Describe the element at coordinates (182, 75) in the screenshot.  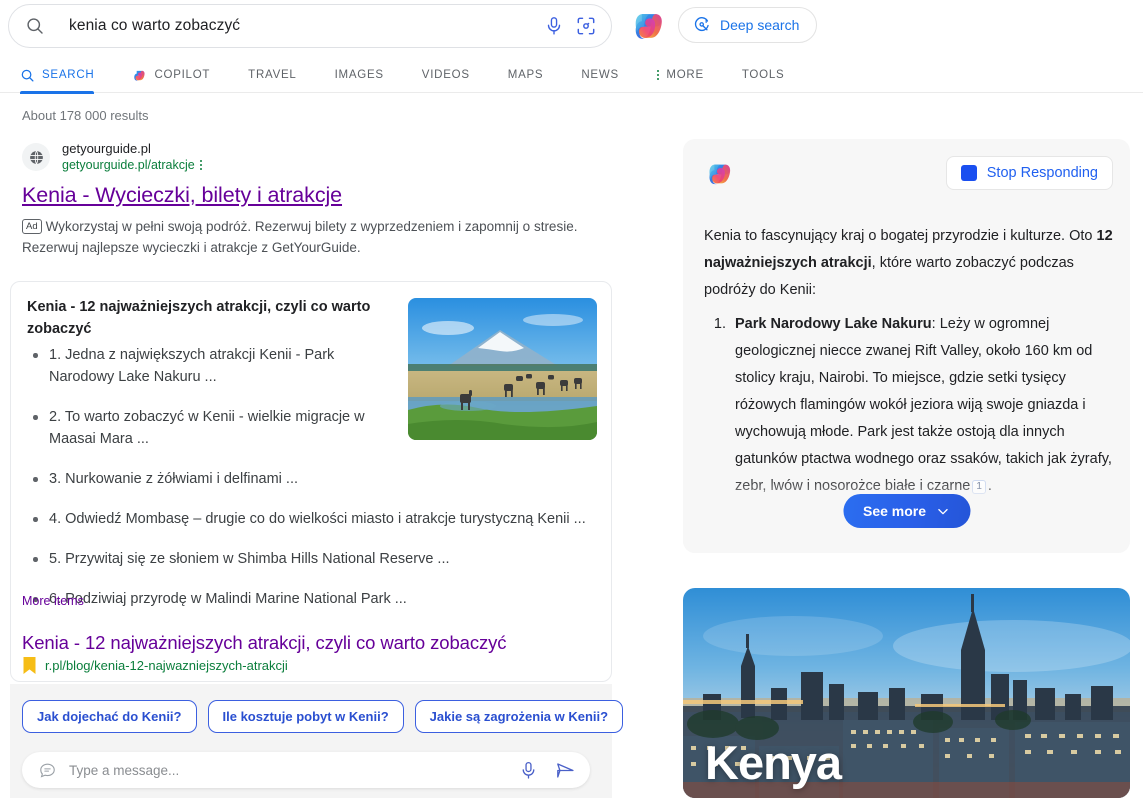
I see `tab-label: COPILOT` at that location.